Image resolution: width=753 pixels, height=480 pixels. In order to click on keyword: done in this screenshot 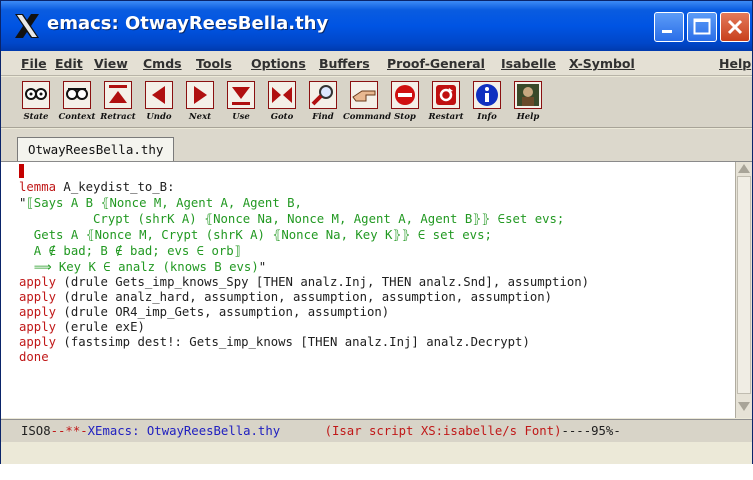, I will do `click(34, 357)`.